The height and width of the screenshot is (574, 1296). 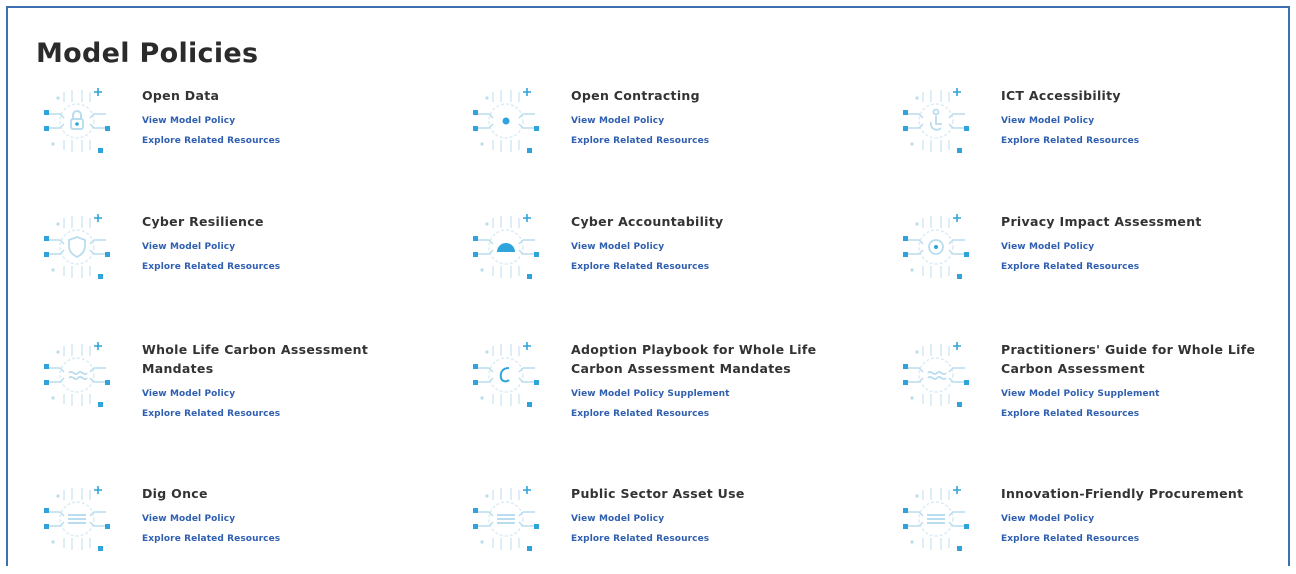 What do you see at coordinates (1122, 493) in the screenshot?
I see `policy-title: Innovation-Friendly Procurement` at bounding box center [1122, 493].